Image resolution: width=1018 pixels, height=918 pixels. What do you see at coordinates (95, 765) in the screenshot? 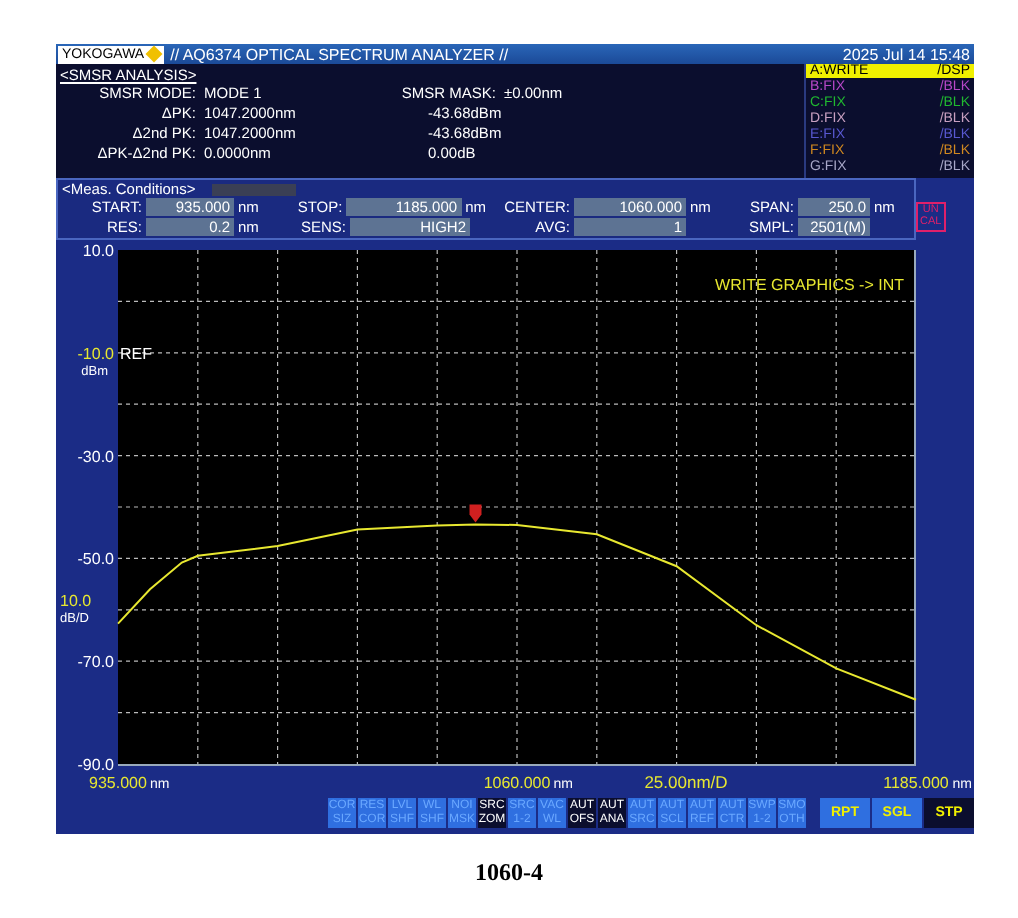
I see `axis-tick-label: -90.0` at bounding box center [95, 765].